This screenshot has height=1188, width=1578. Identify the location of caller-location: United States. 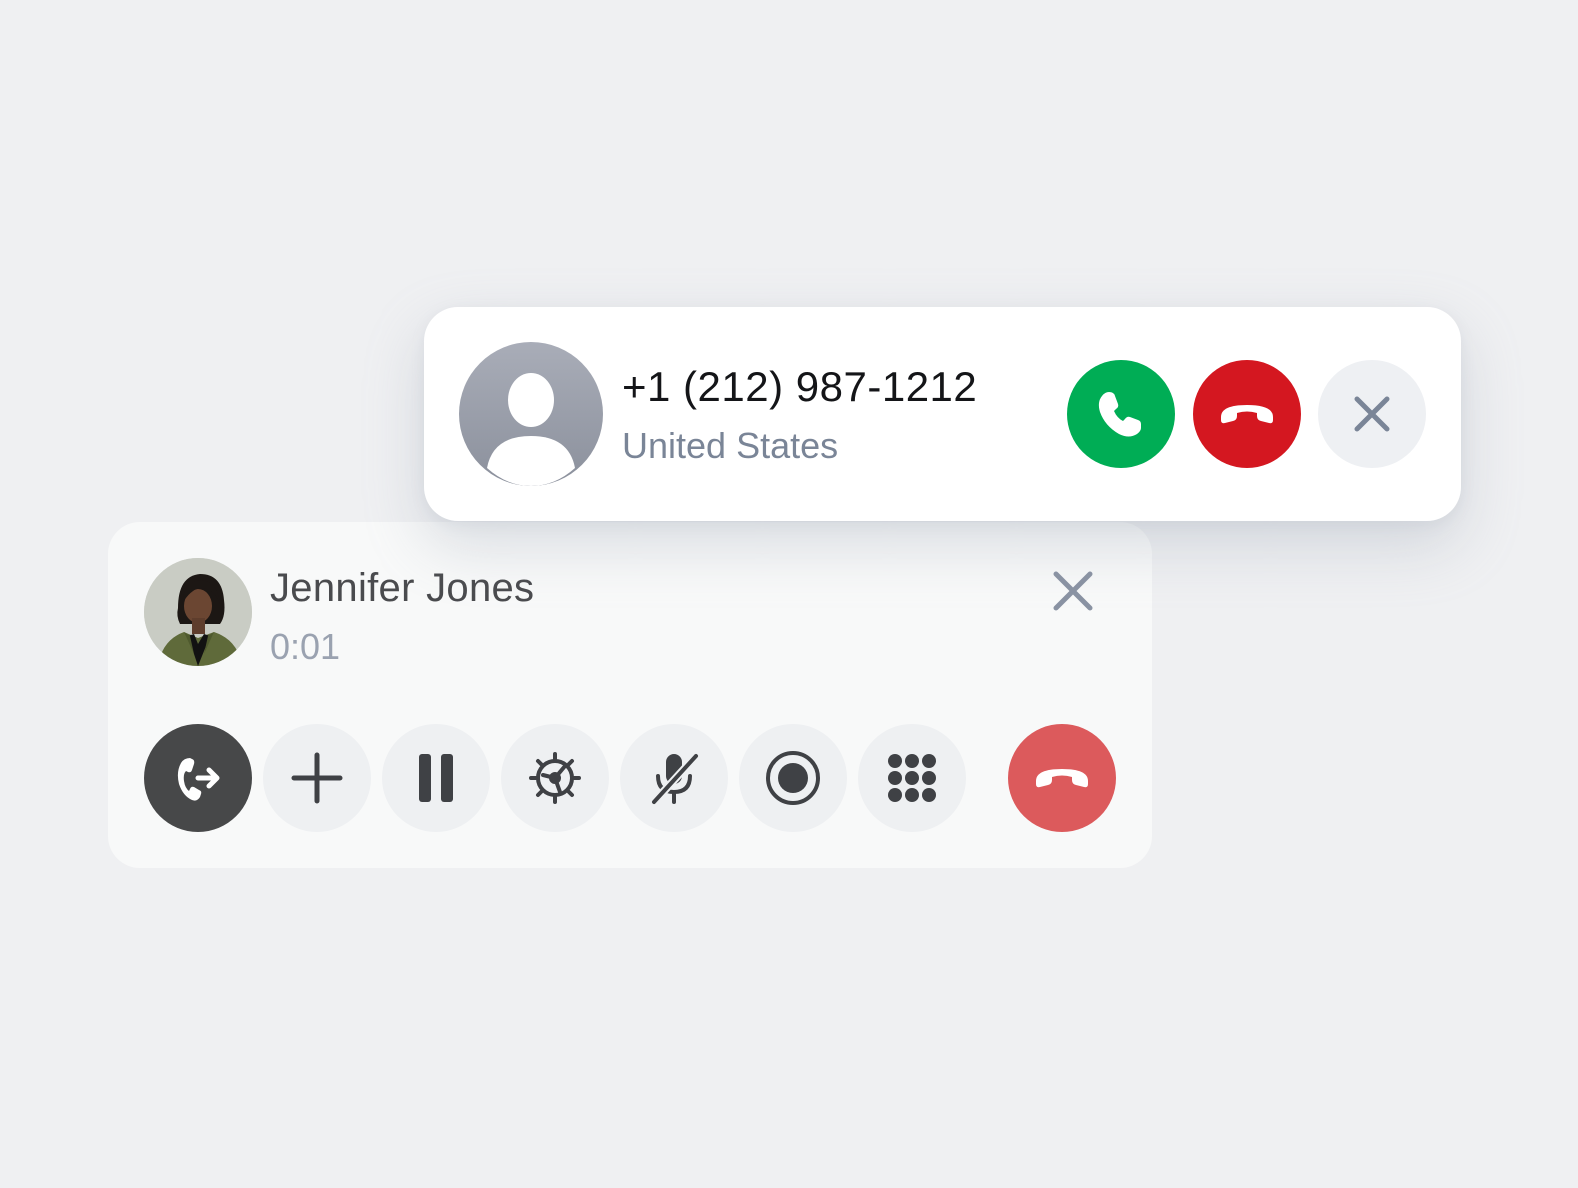
(730, 445).